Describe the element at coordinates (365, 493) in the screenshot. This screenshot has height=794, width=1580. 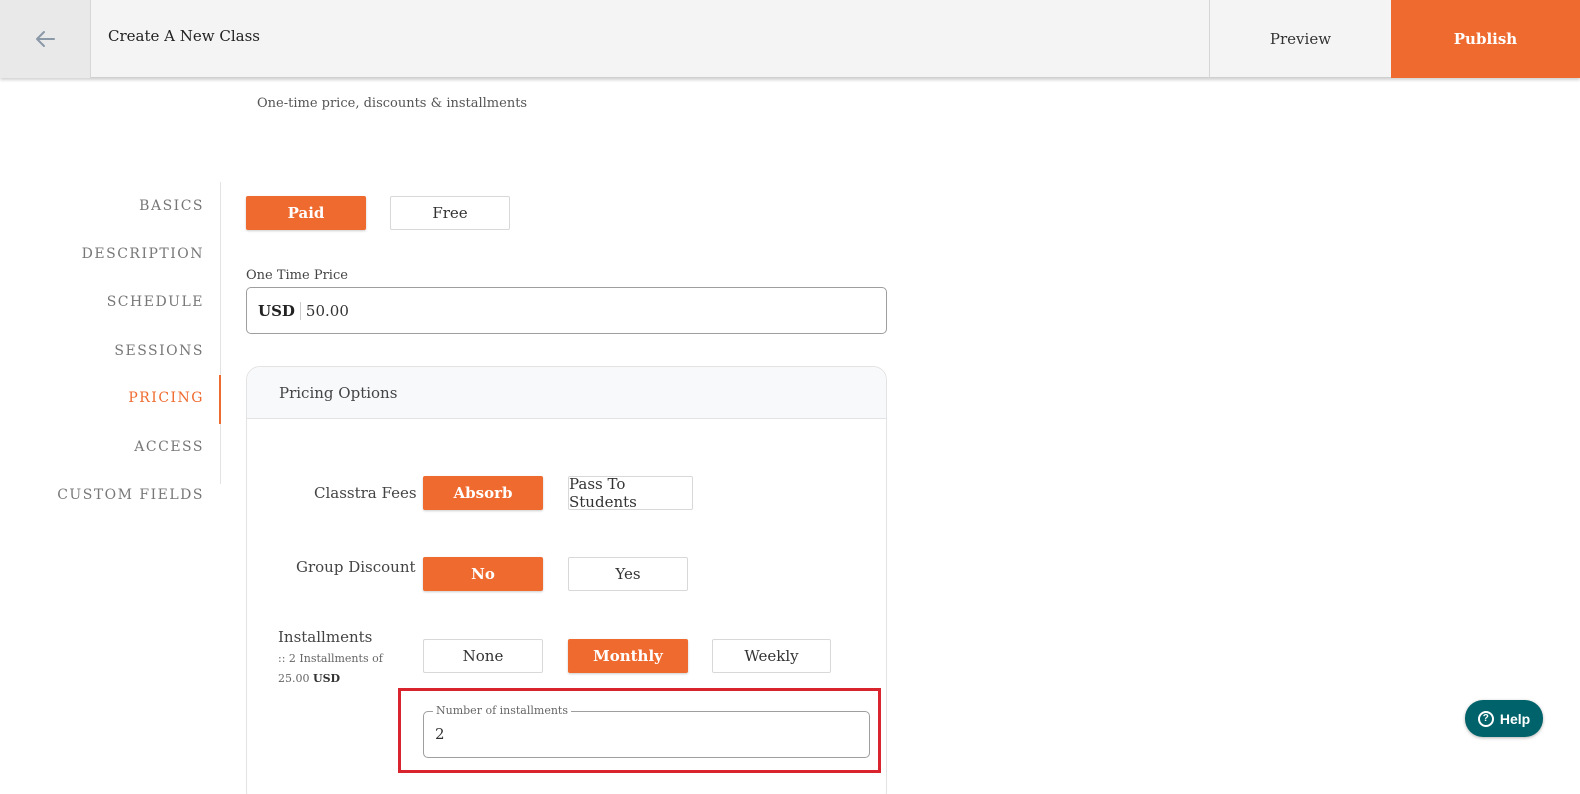
I see `classtra-fees-label: Classtra Fees` at that location.